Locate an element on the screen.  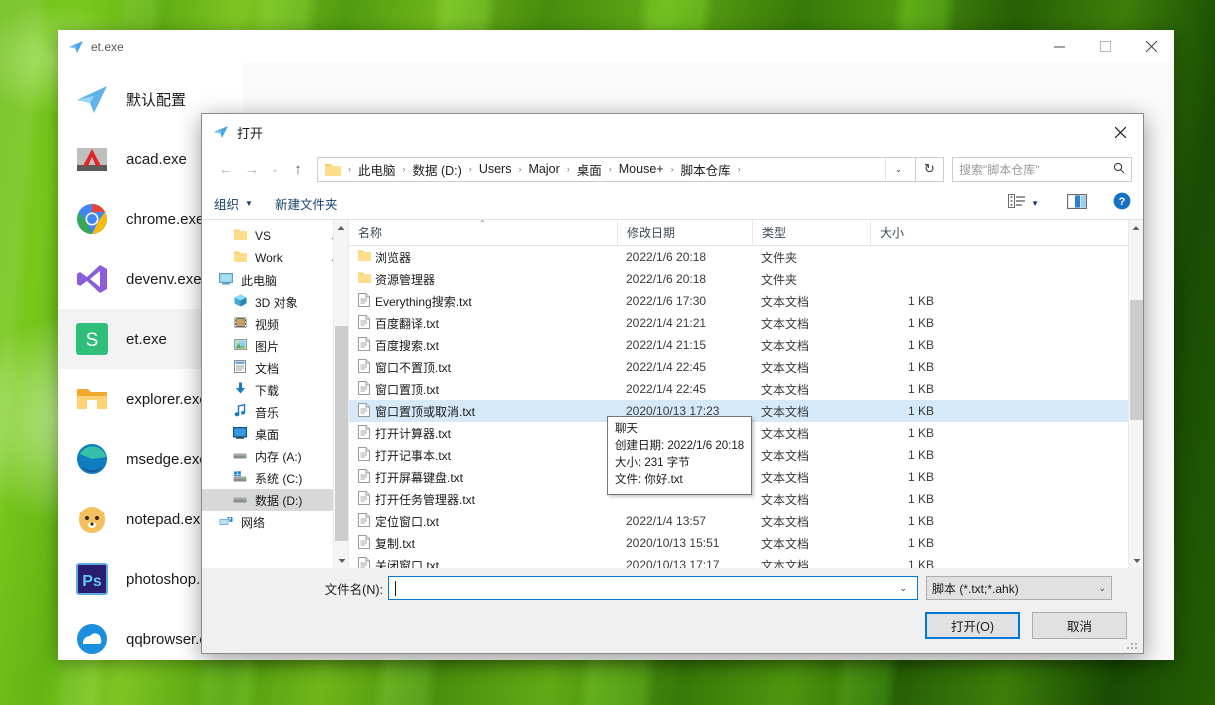
nav-tree-item: 下载 is located at coordinates (275, 390).